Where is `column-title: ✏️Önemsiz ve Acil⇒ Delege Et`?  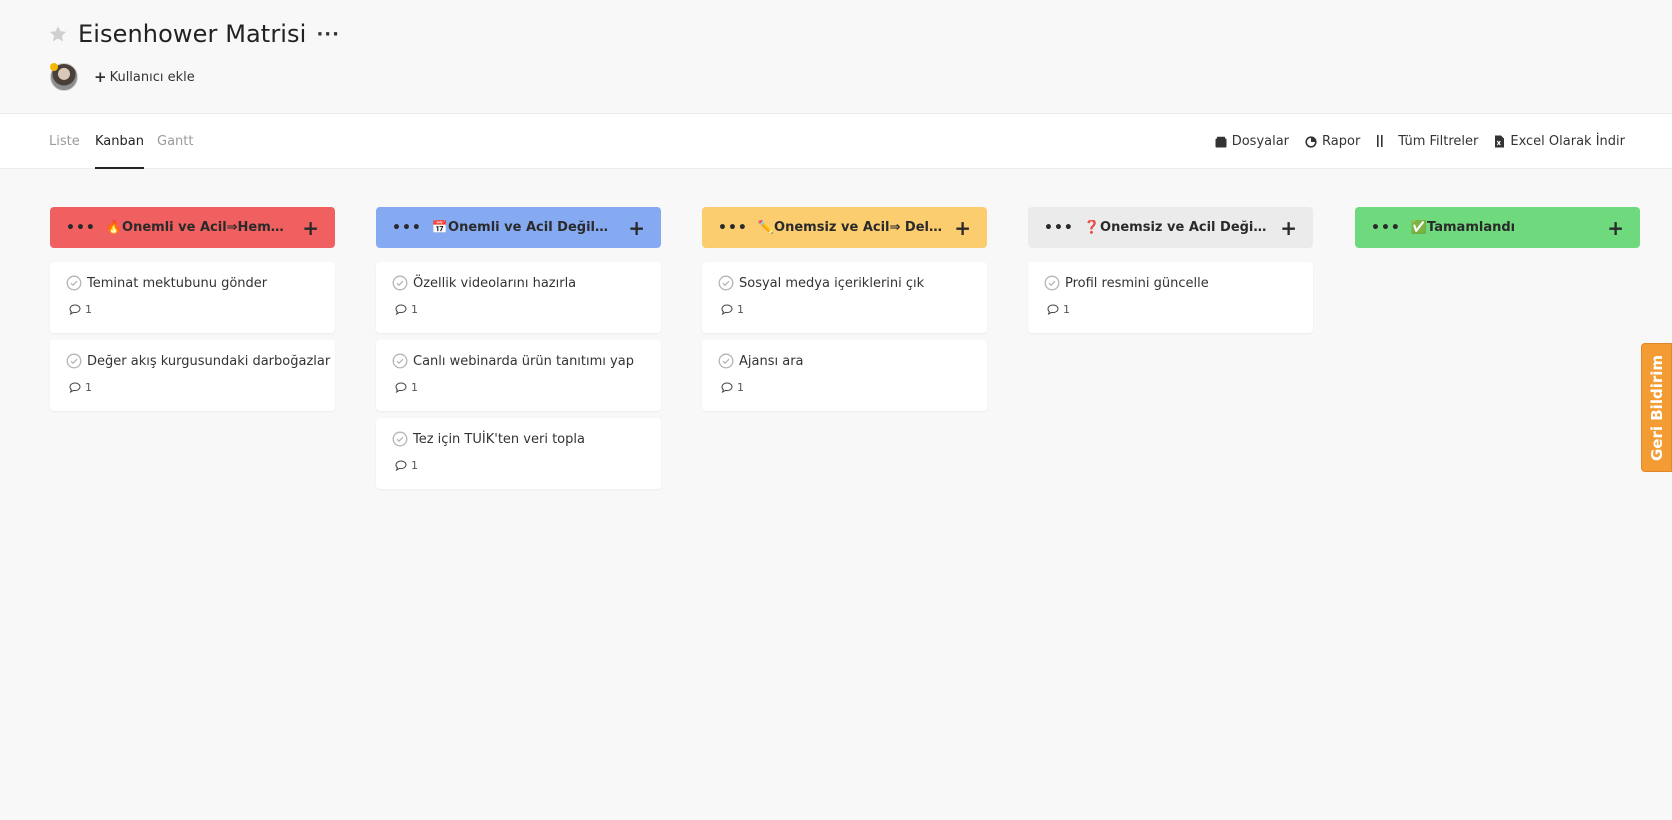
column-title: ✏️Önemsiz ve Acil⇒ Delege Et is located at coordinates (850, 227).